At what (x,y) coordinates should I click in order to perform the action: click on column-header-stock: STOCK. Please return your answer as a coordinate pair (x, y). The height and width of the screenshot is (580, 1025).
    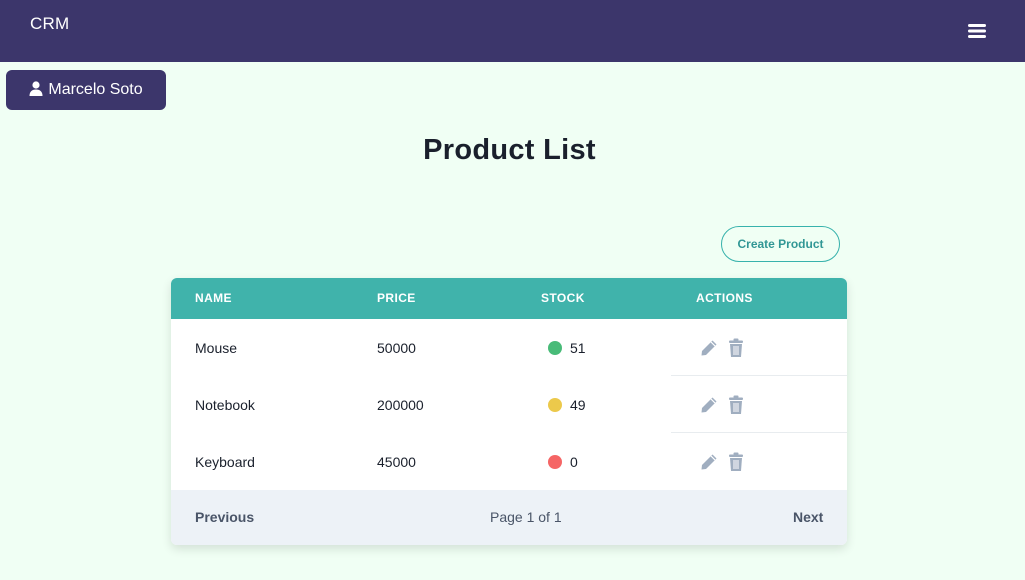
    Looking at the image, I should click on (563, 298).